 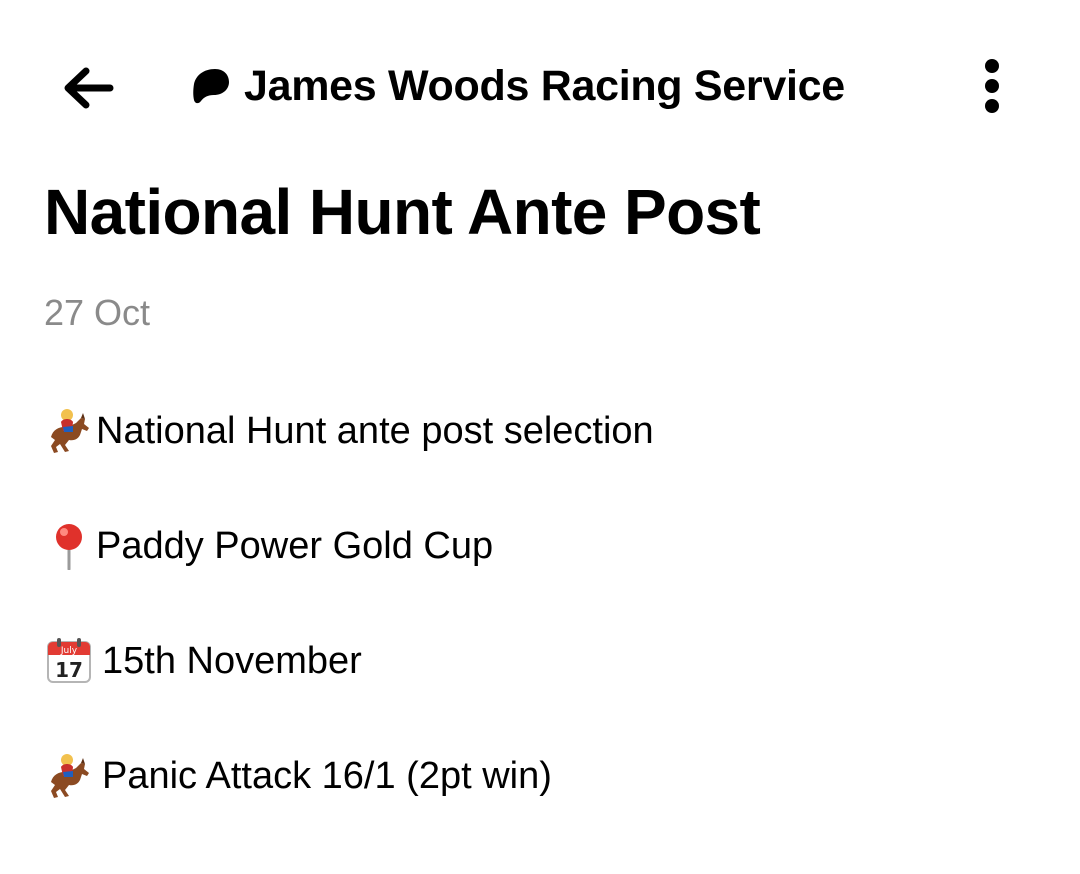 I want to click on more-options-button, so click(x=992, y=86).